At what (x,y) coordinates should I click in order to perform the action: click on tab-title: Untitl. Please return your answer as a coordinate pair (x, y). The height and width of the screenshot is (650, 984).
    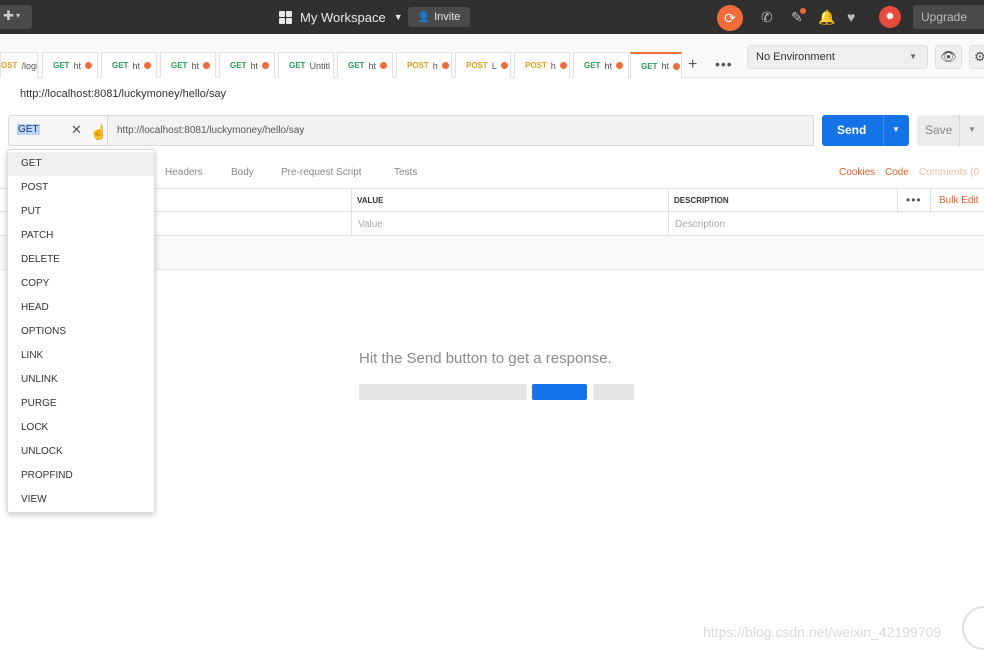
    Looking at the image, I should click on (319, 65).